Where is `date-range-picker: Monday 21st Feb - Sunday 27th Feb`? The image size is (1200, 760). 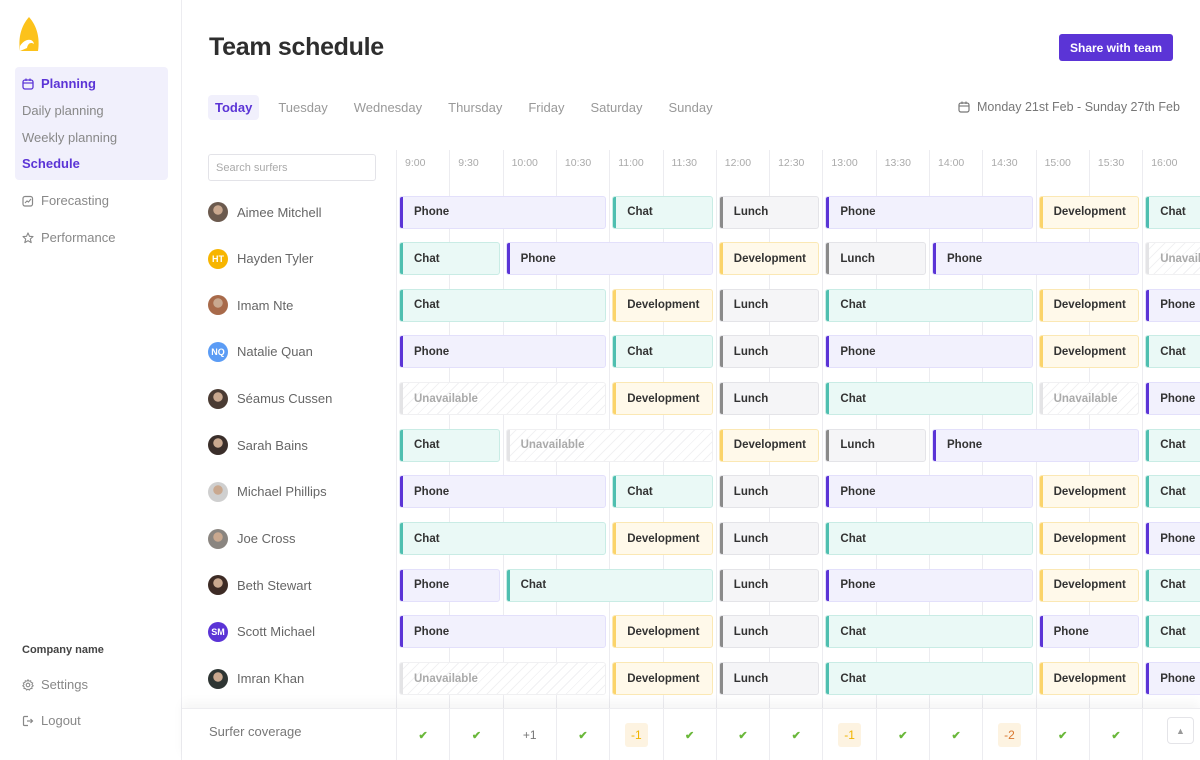 date-range-picker: Monday 21st Feb - Sunday 27th Feb is located at coordinates (1069, 107).